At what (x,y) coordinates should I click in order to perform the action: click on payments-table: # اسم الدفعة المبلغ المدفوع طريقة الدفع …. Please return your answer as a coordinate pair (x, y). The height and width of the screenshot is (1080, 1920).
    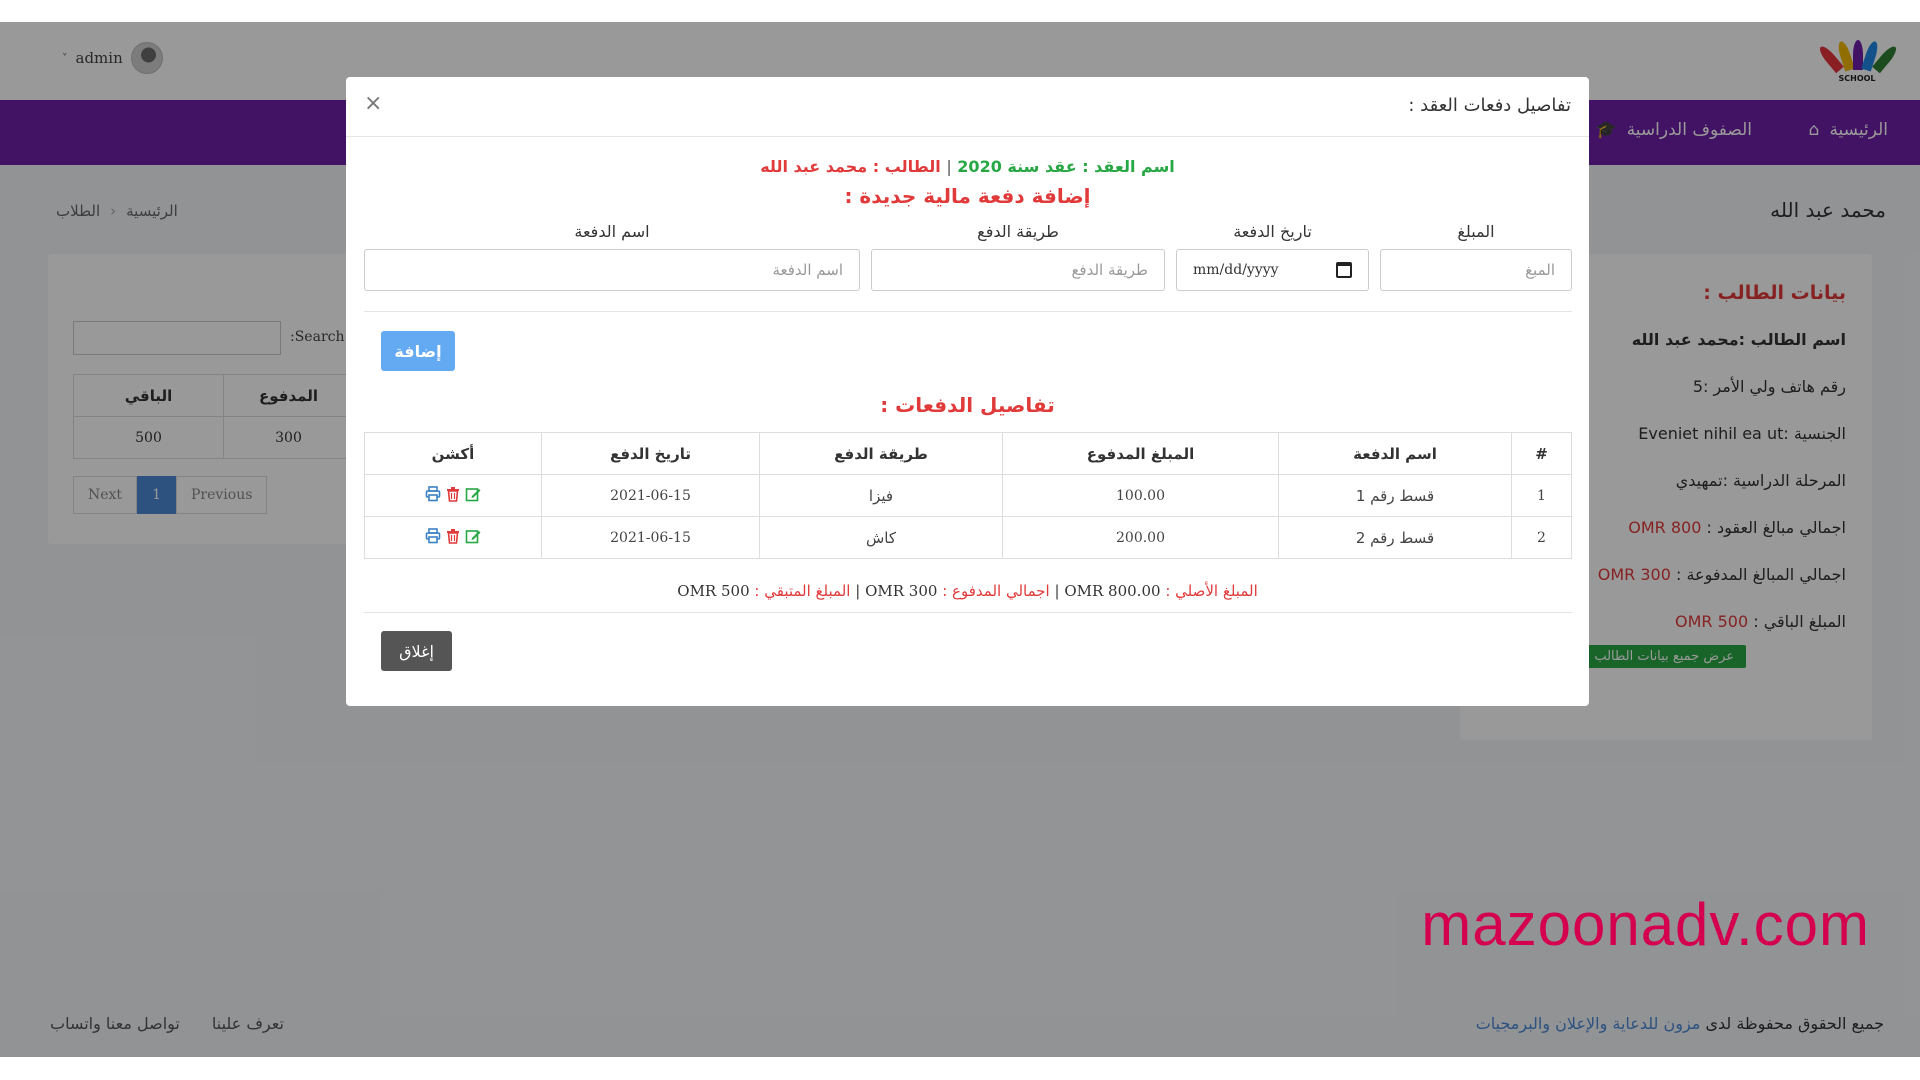
    Looking at the image, I should click on (968, 495).